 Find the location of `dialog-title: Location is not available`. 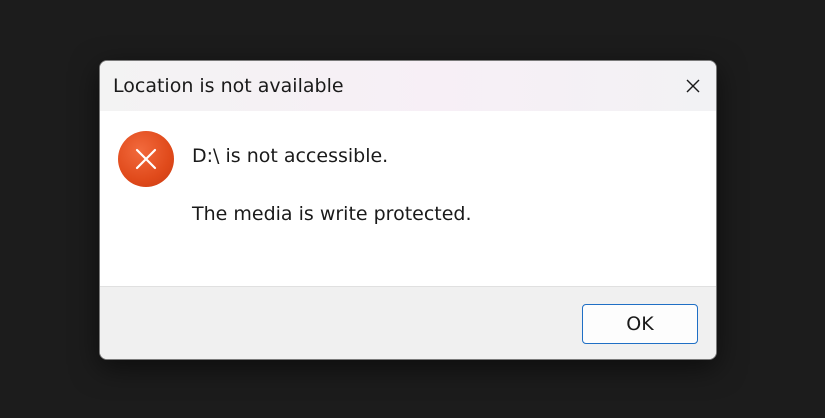

dialog-title: Location is not available is located at coordinates (228, 86).